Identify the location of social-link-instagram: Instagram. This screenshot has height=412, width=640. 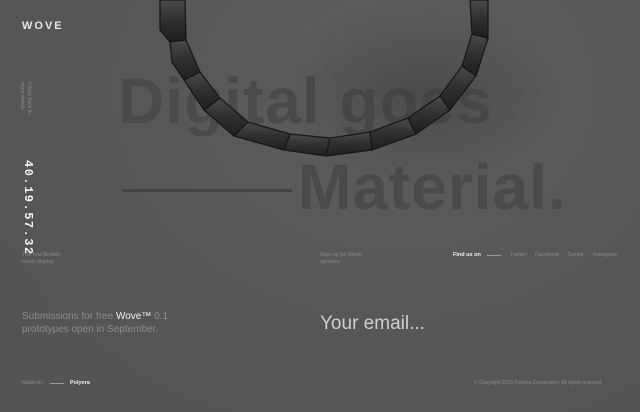
(605, 255).